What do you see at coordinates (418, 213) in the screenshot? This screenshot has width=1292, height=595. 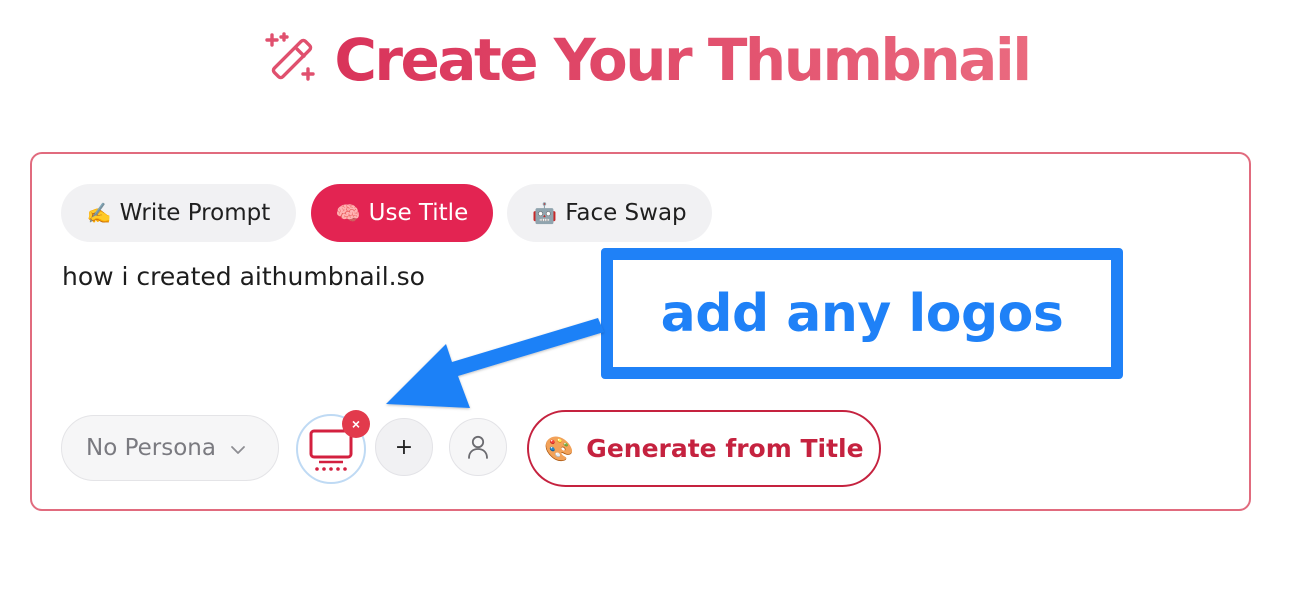 I see `tab-label: Use Title` at bounding box center [418, 213].